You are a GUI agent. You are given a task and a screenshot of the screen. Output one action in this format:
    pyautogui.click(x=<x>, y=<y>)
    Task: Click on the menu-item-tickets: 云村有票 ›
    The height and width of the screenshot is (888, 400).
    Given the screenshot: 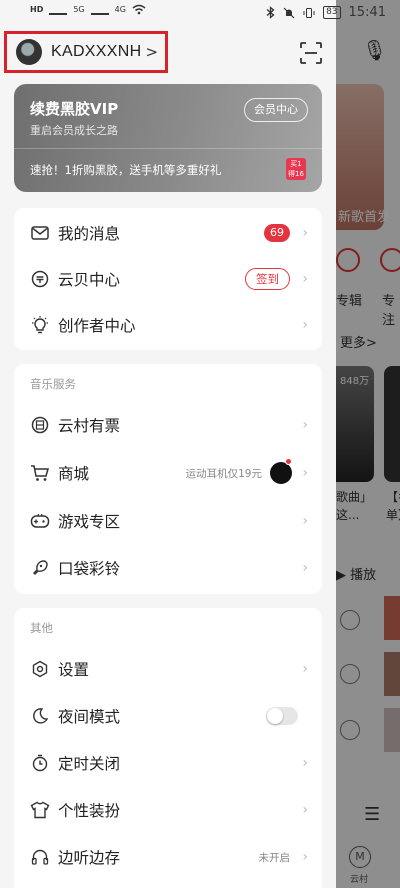 What is the action you would take?
    pyautogui.click(x=168, y=425)
    